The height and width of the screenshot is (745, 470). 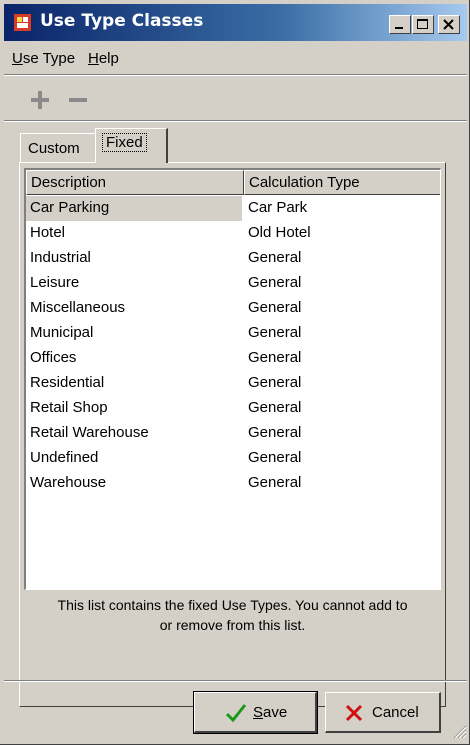 What do you see at coordinates (62, 332) in the screenshot?
I see `cell-description: Municipal` at bounding box center [62, 332].